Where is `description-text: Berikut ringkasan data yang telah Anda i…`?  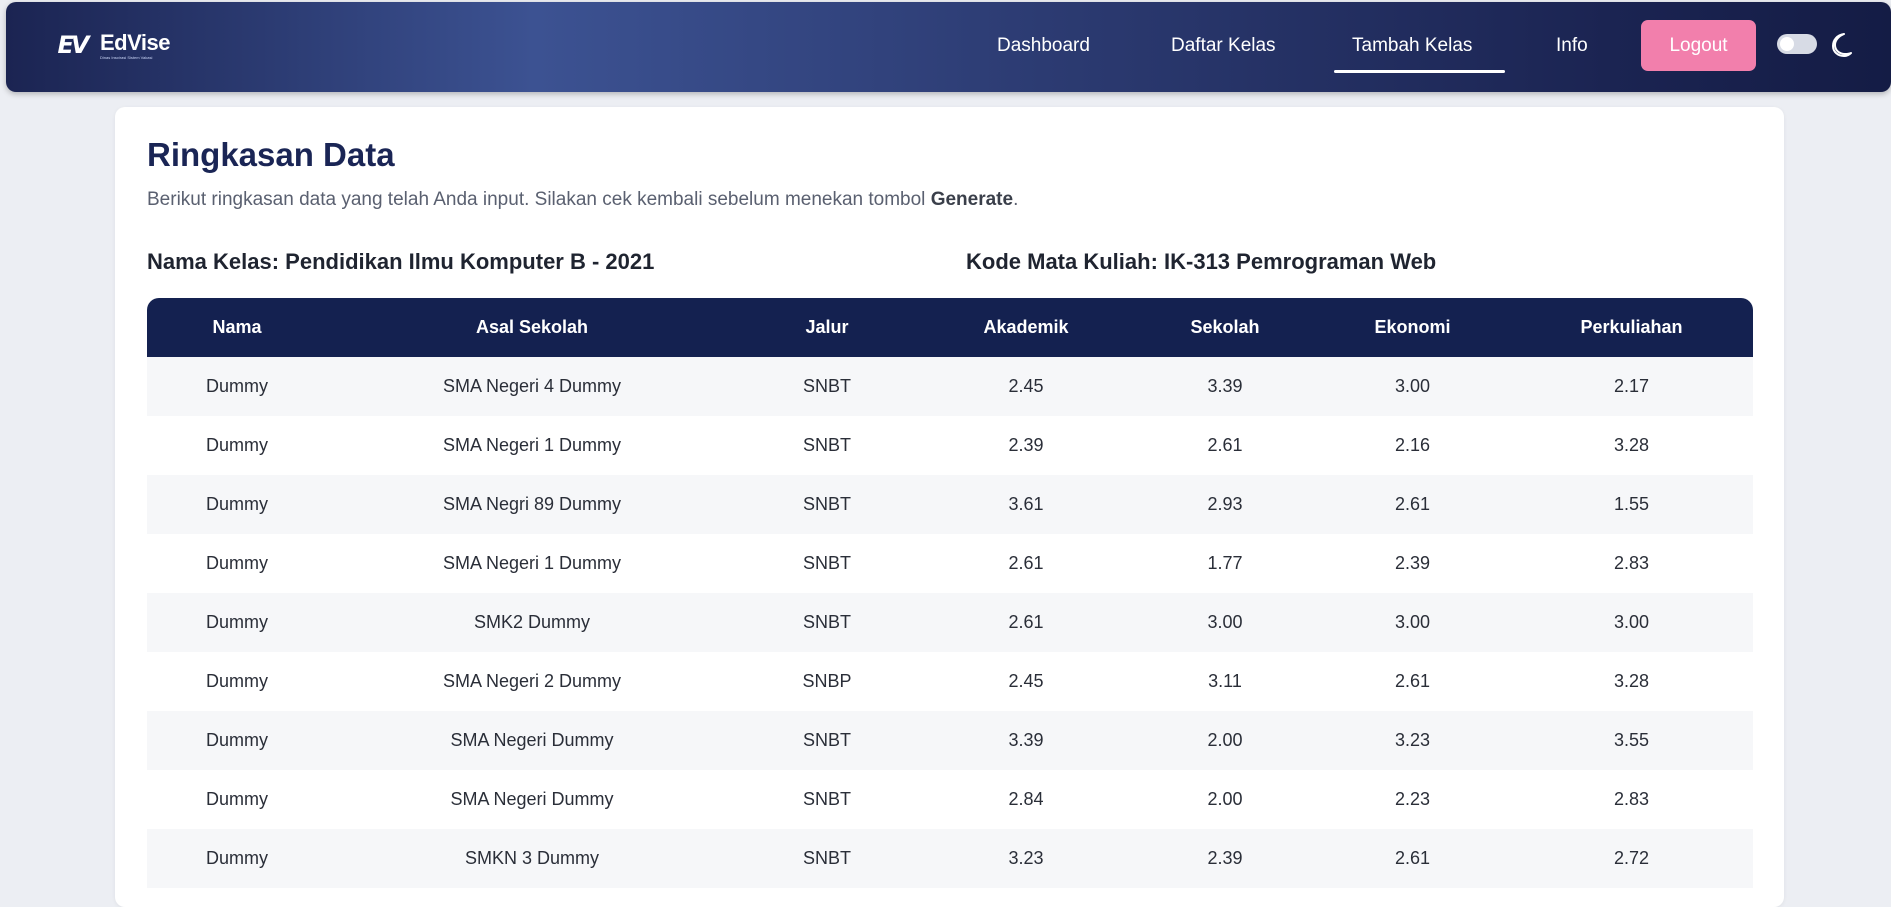 description-text: Berikut ringkasan data yang telah Anda i… is located at coordinates (539, 199).